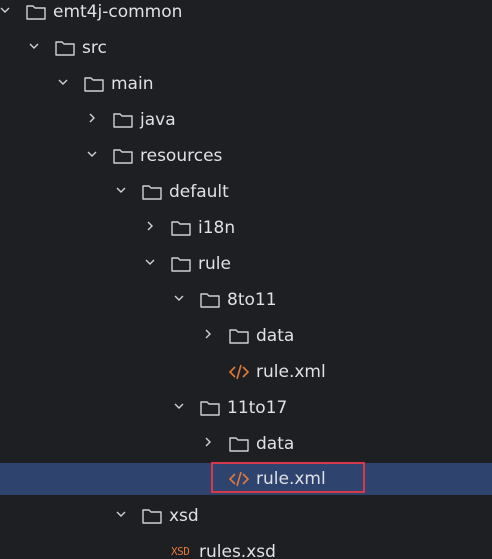 The width and height of the screenshot is (492, 559). Describe the element at coordinates (246, 516) in the screenshot. I see `tree-row-xsd: xsd` at that location.